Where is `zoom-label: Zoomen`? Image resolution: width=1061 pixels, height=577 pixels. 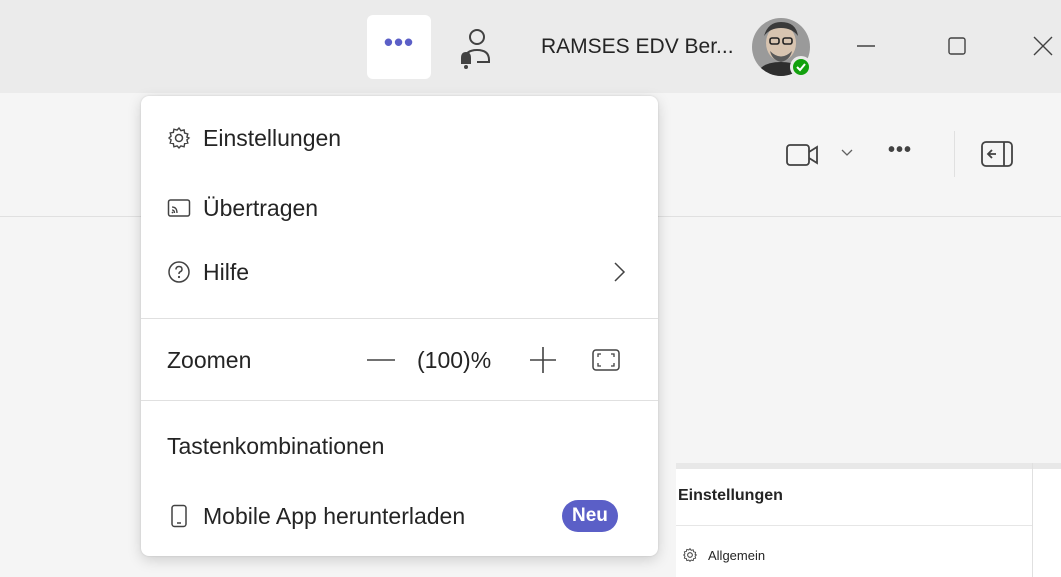
zoom-label: Zoomen is located at coordinates (209, 360).